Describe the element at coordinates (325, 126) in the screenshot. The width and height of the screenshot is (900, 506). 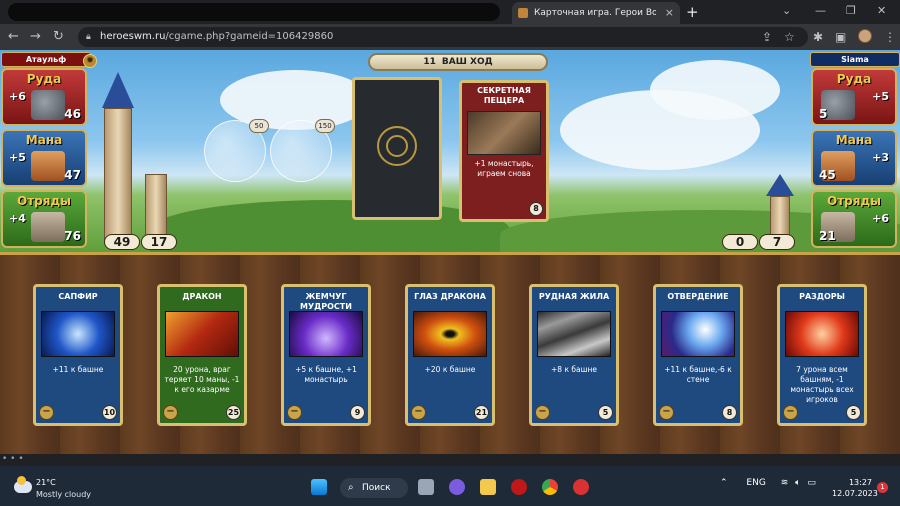
I see `upgrade-cost: 150` at that location.